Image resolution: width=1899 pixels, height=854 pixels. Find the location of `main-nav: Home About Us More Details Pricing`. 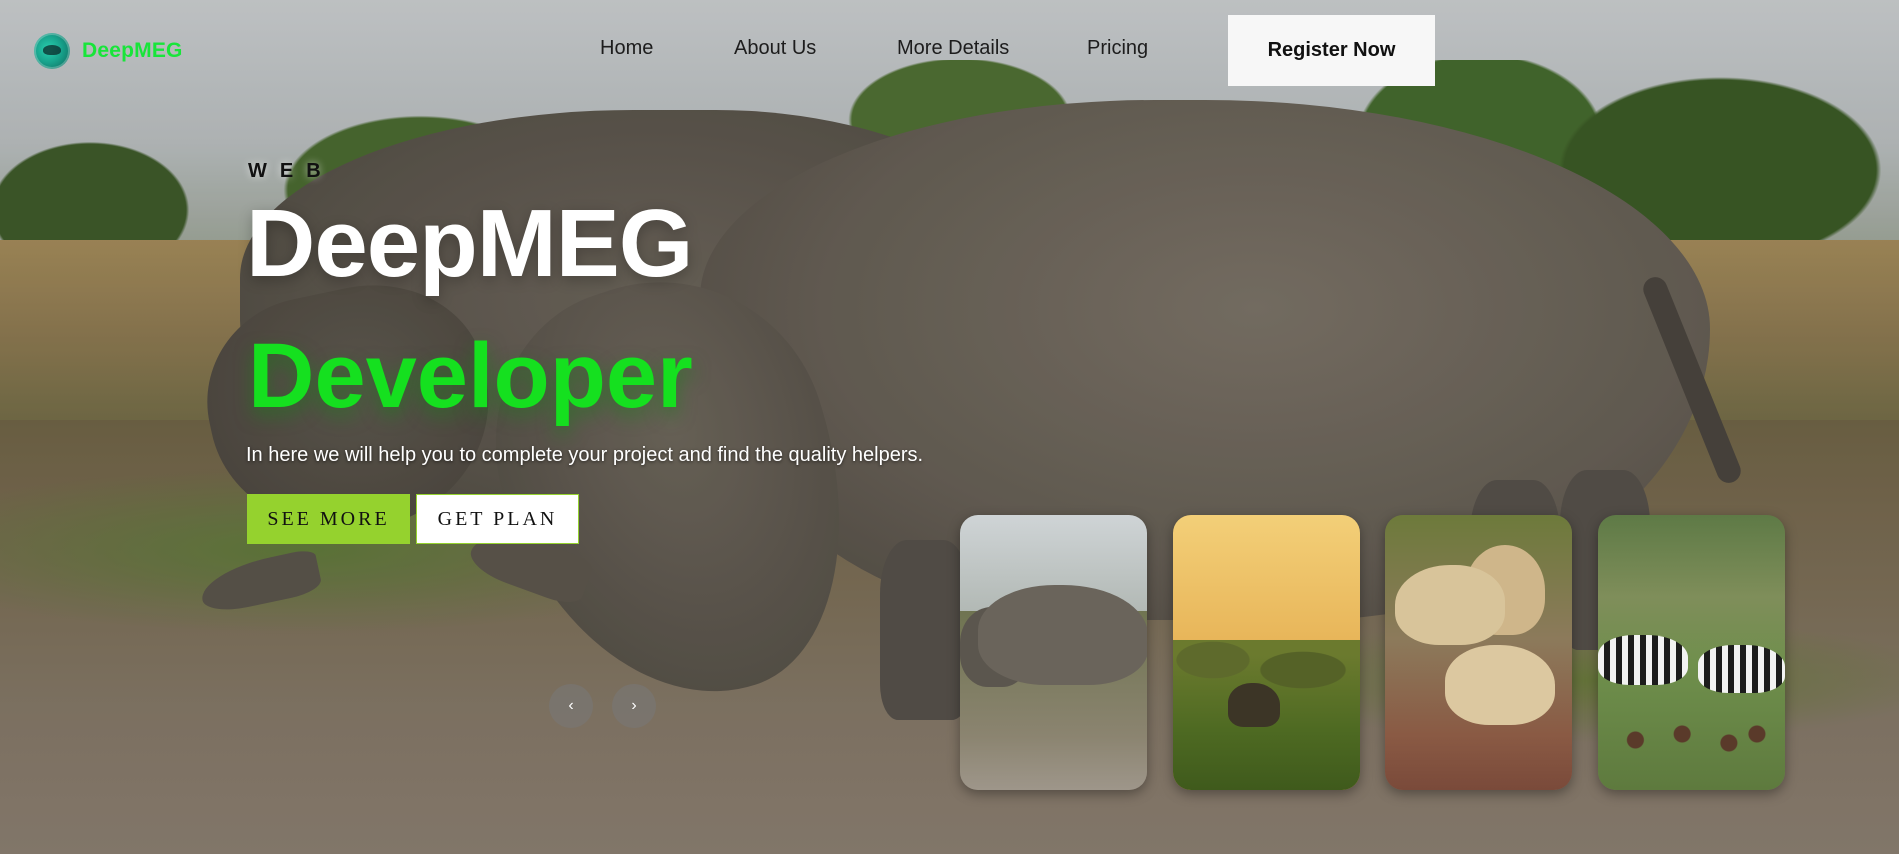

main-nav: Home About Us More Details Pricing is located at coordinates (949, 52).